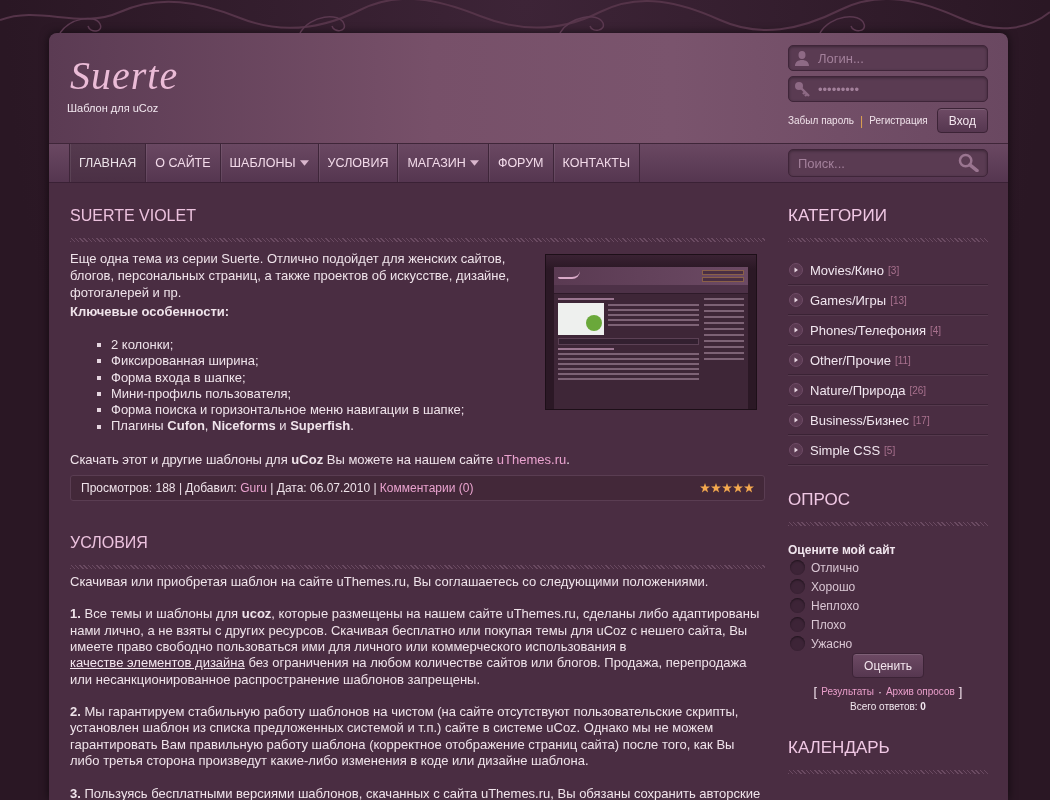 The height and width of the screenshot is (800, 1050). Describe the element at coordinates (828, 624) in the screenshot. I see `poll-option-label: Плохо` at that location.